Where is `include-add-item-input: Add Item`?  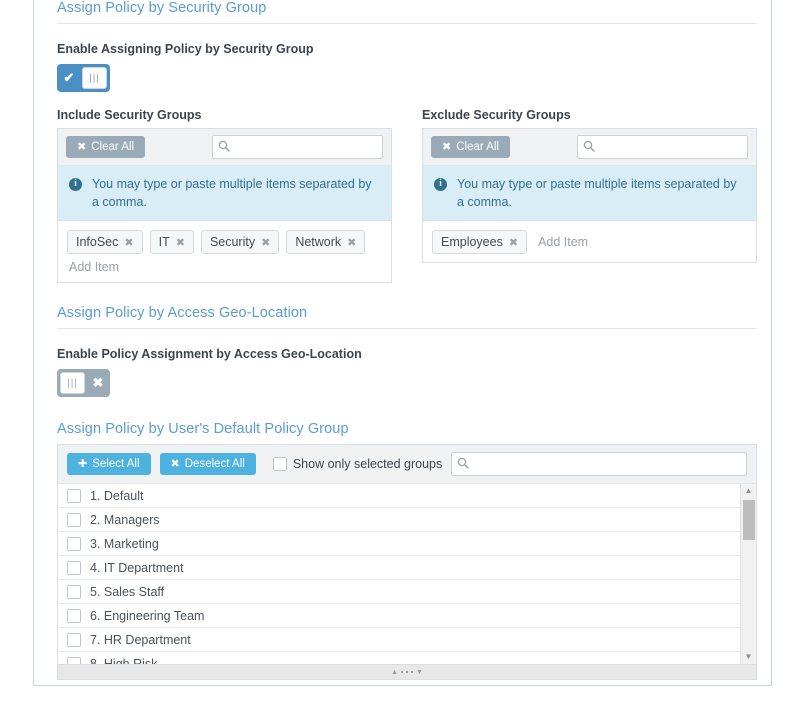
include-add-item-input: Add Item is located at coordinates (224, 264).